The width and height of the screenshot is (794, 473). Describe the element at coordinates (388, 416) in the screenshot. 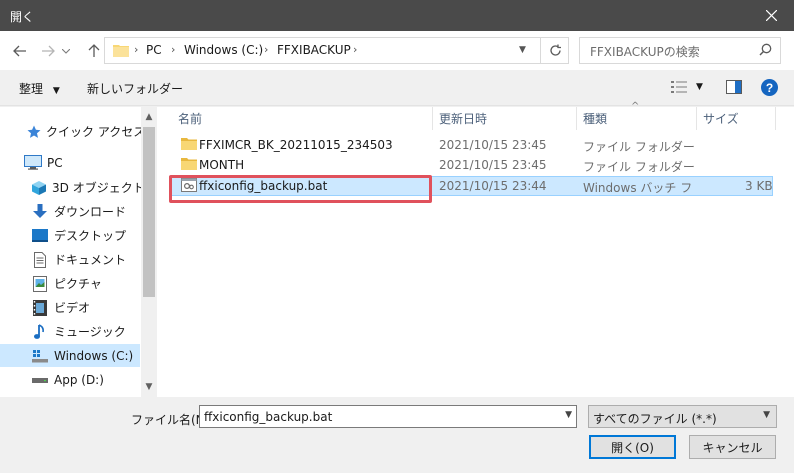

I see `filename-input: ffxiconfig_backup.bat ▼` at that location.